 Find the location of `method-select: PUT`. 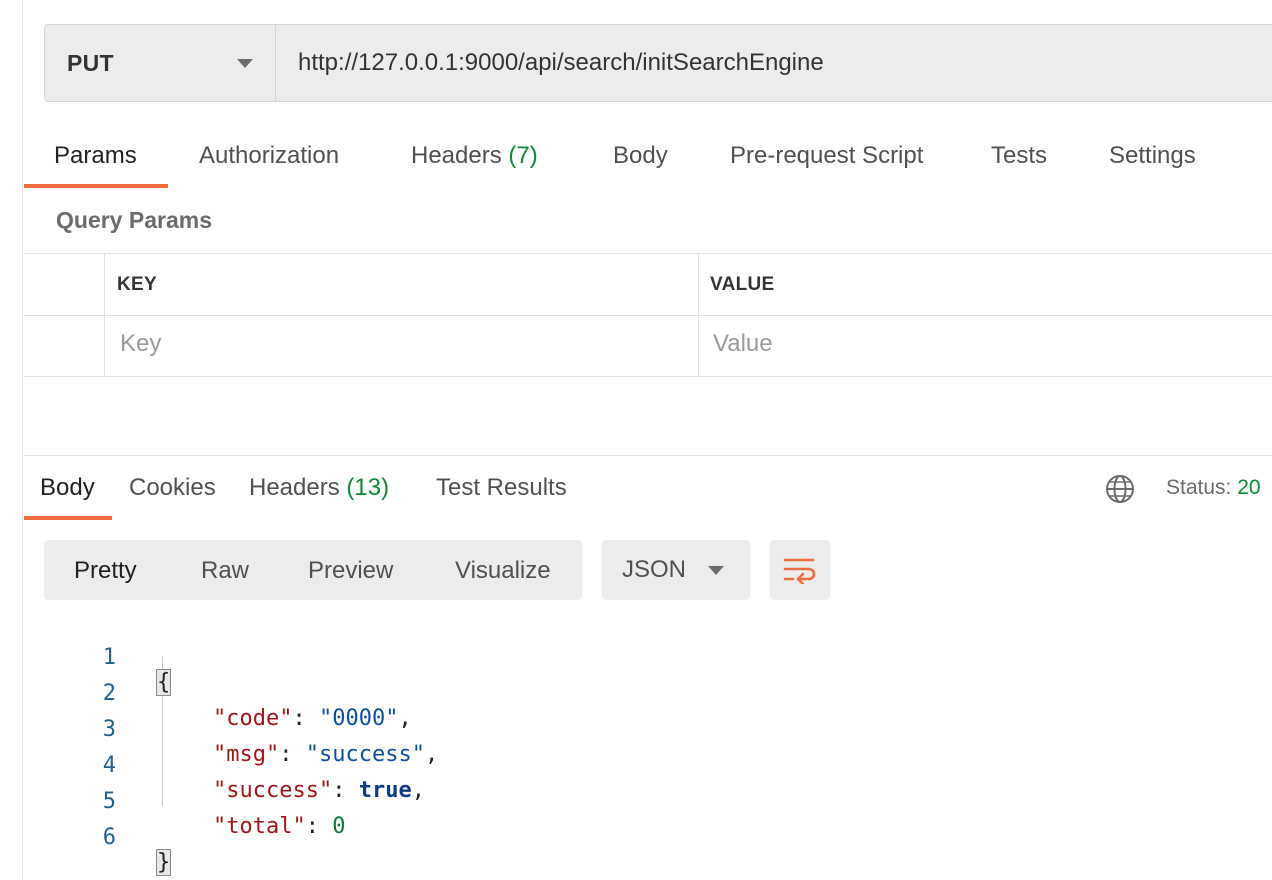

method-select: PUT is located at coordinates (160, 63).